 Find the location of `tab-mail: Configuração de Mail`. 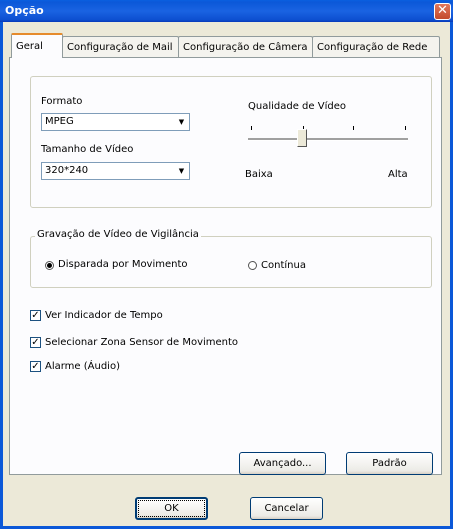

tab-mail: Configuração de Mail is located at coordinates (120, 46).